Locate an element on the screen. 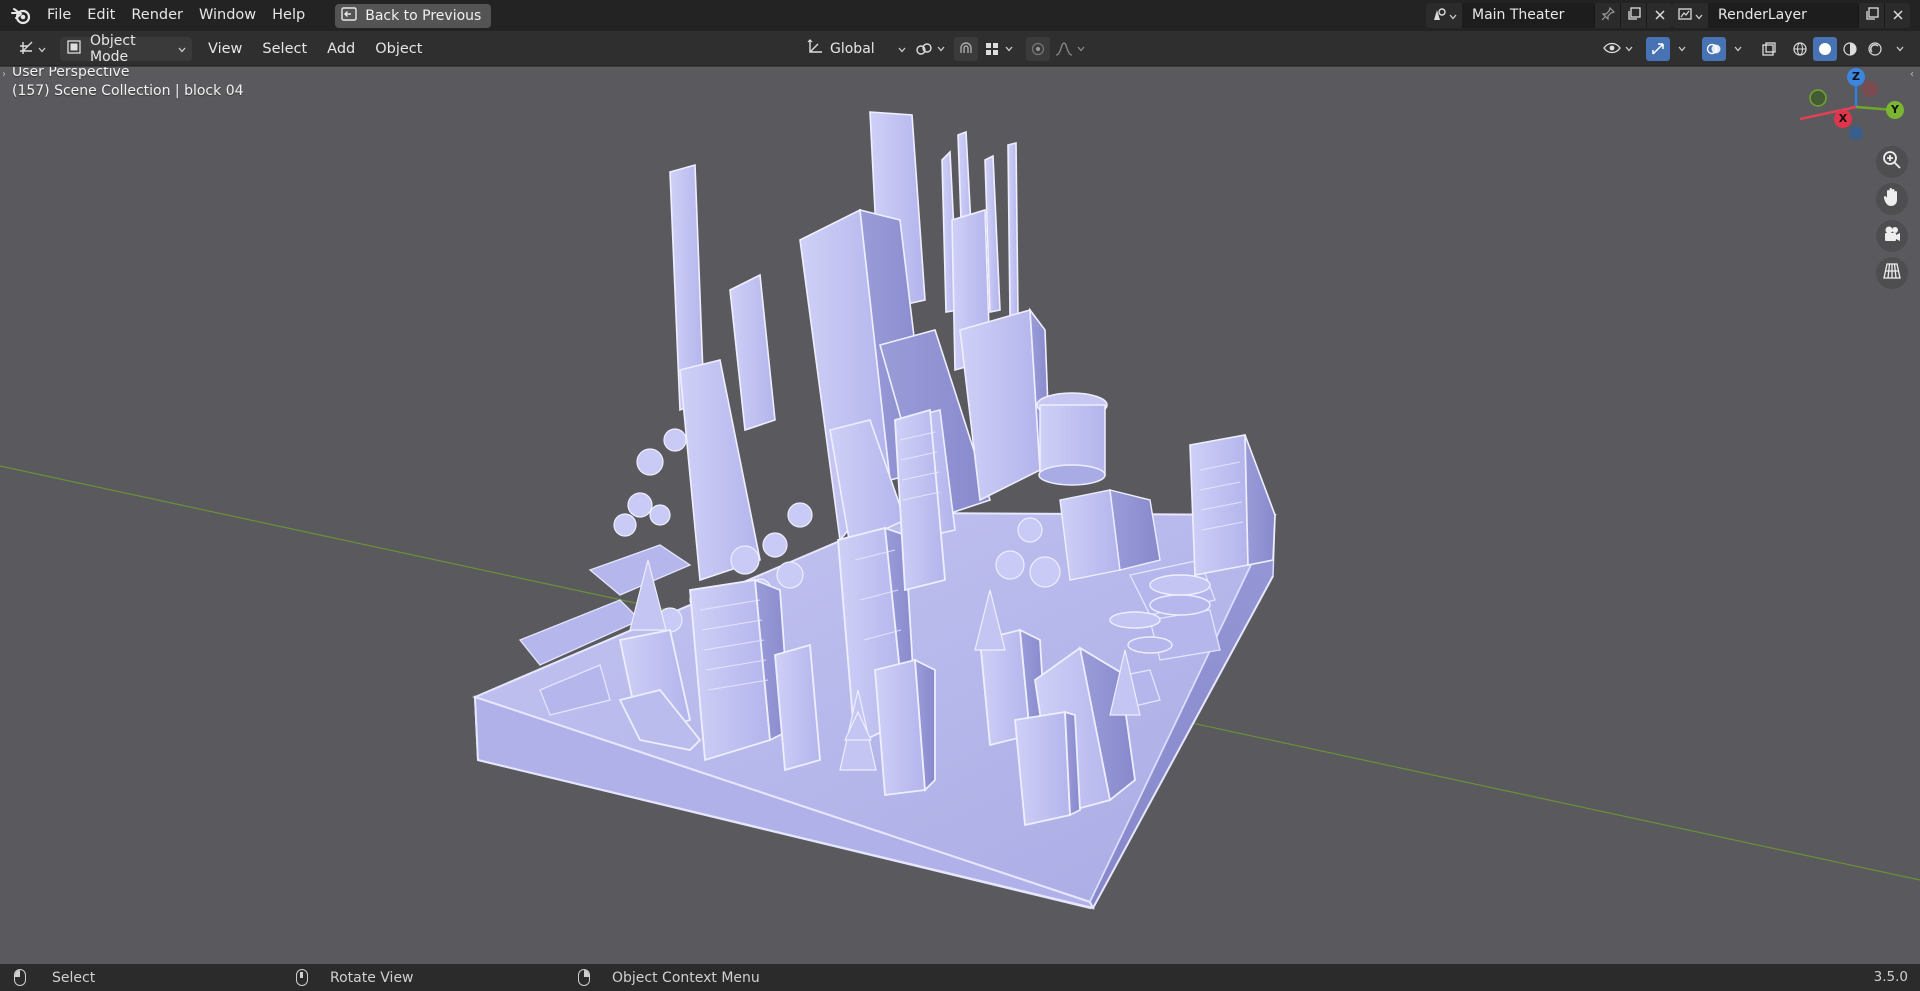 This screenshot has height=991, width=1920. orientation-global-icon is located at coordinates (815, 49).